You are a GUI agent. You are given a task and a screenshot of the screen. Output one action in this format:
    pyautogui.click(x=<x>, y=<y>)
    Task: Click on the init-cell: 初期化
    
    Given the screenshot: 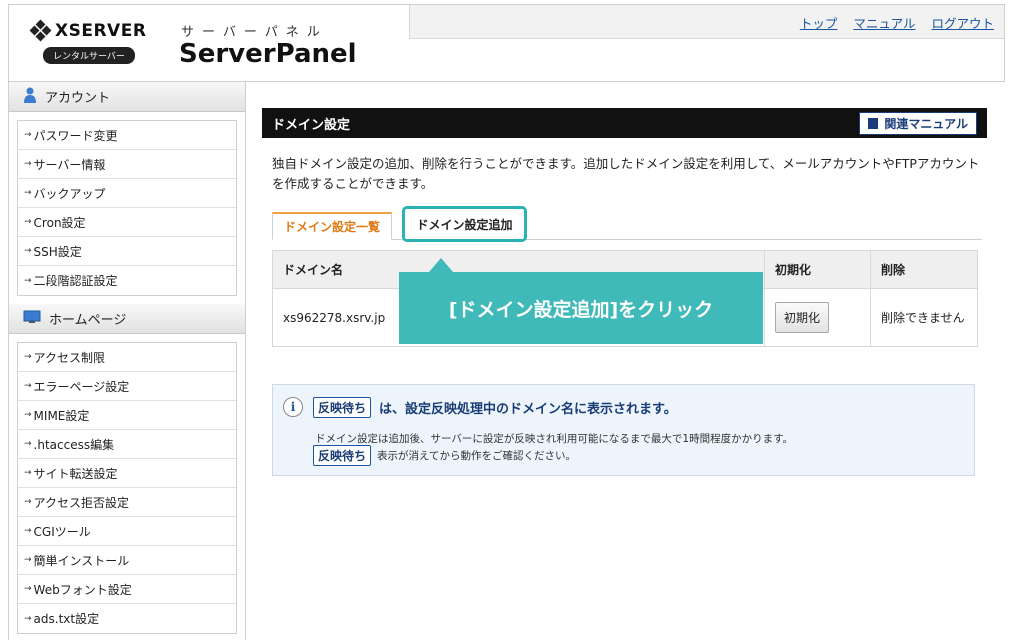 What is the action you would take?
    pyautogui.click(x=817, y=317)
    